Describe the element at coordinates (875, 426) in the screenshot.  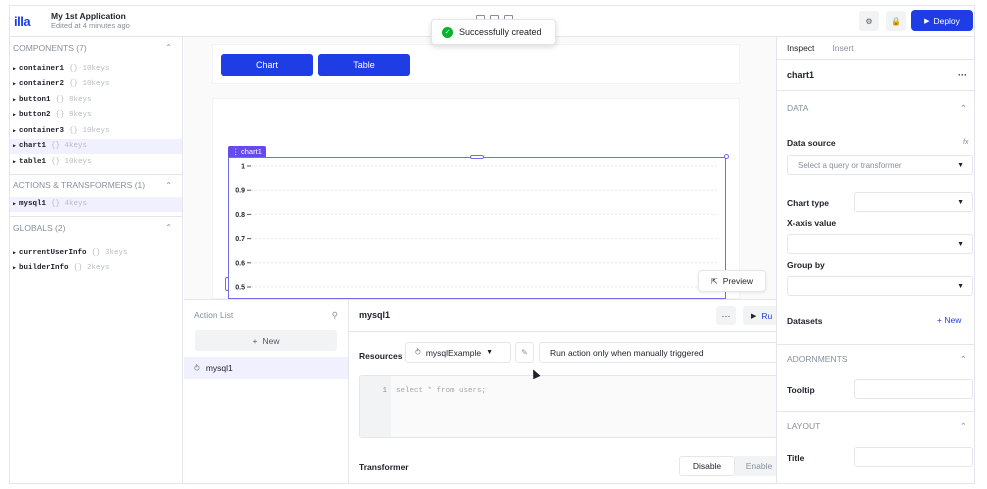
I see `layout-section-header: LAYOUT ⌃` at that location.